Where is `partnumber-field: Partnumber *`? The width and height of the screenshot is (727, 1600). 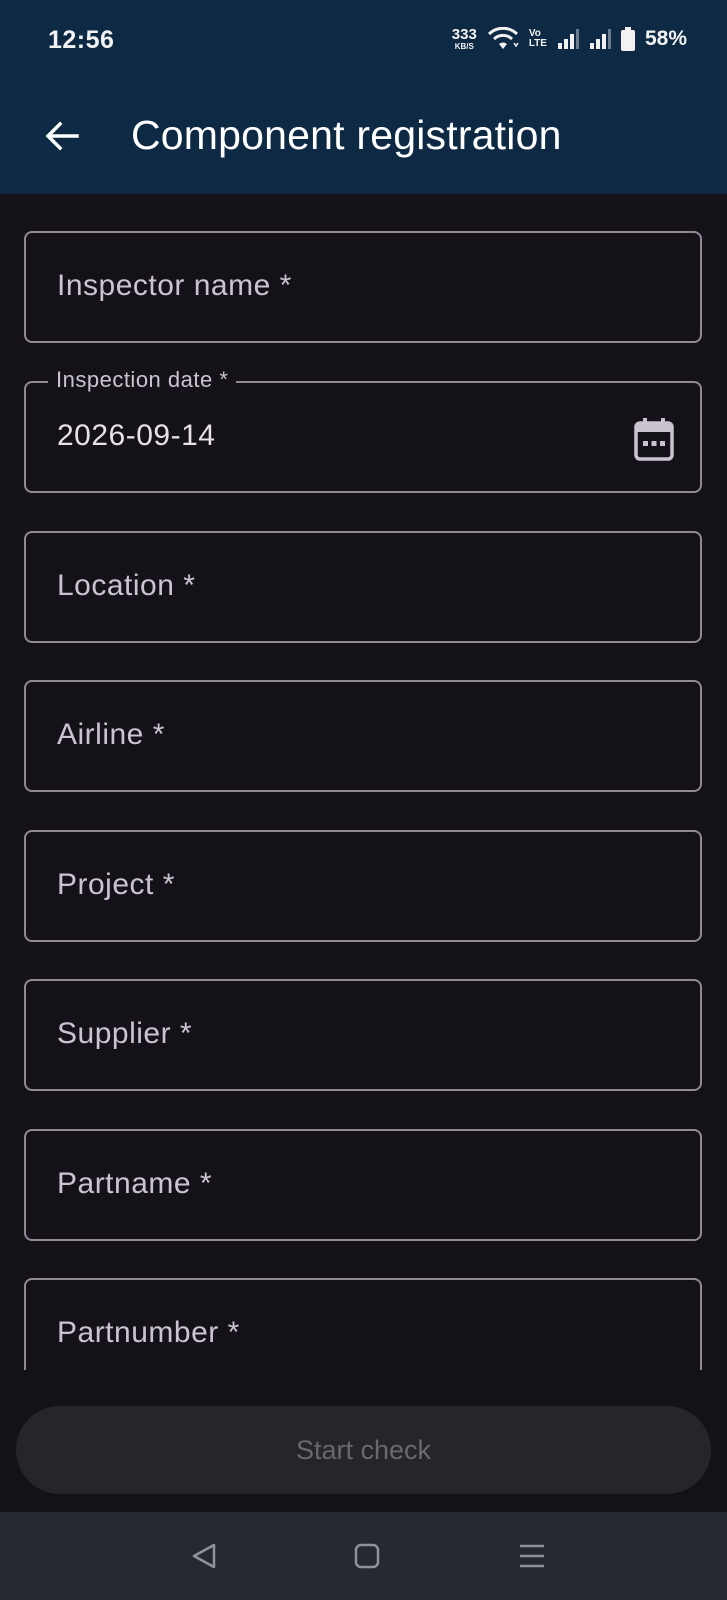
partnumber-field: Partnumber * is located at coordinates (363, 1324).